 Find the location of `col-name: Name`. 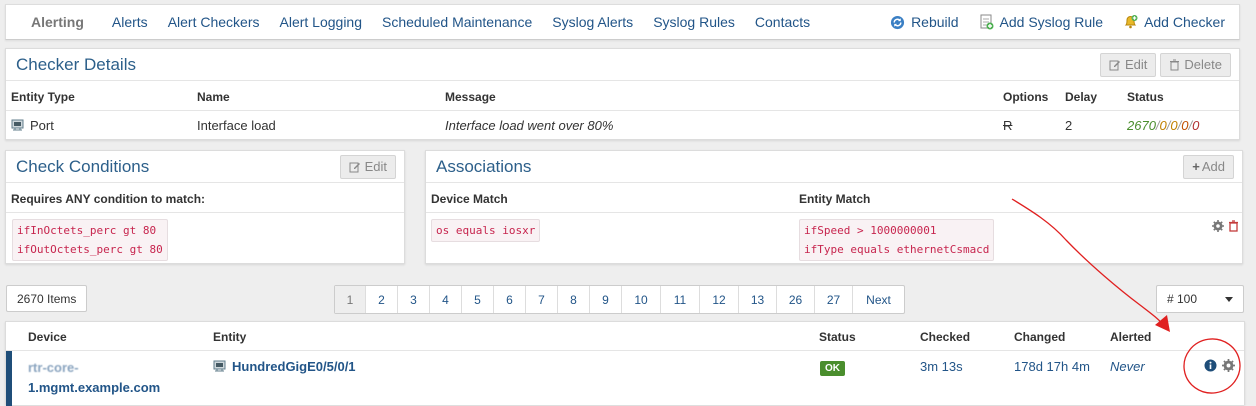

col-name: Name is located at coordinates (213, 97).